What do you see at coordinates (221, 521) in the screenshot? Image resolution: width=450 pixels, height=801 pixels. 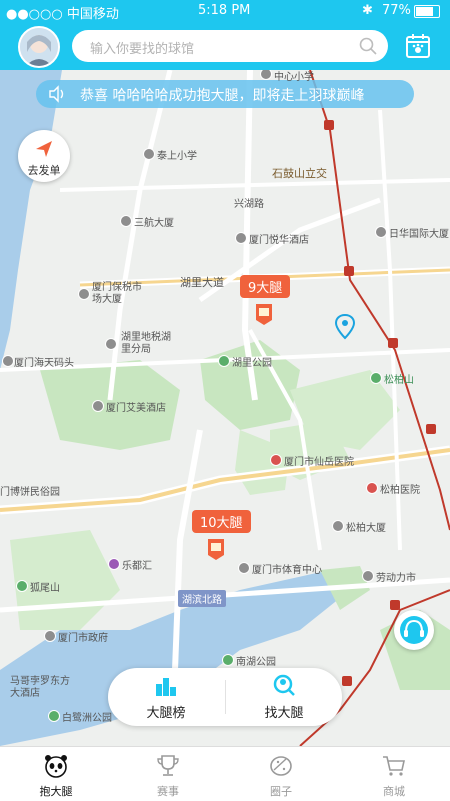 I see `venue-marker-label: 10大腿` at bounding box center [221, 521].